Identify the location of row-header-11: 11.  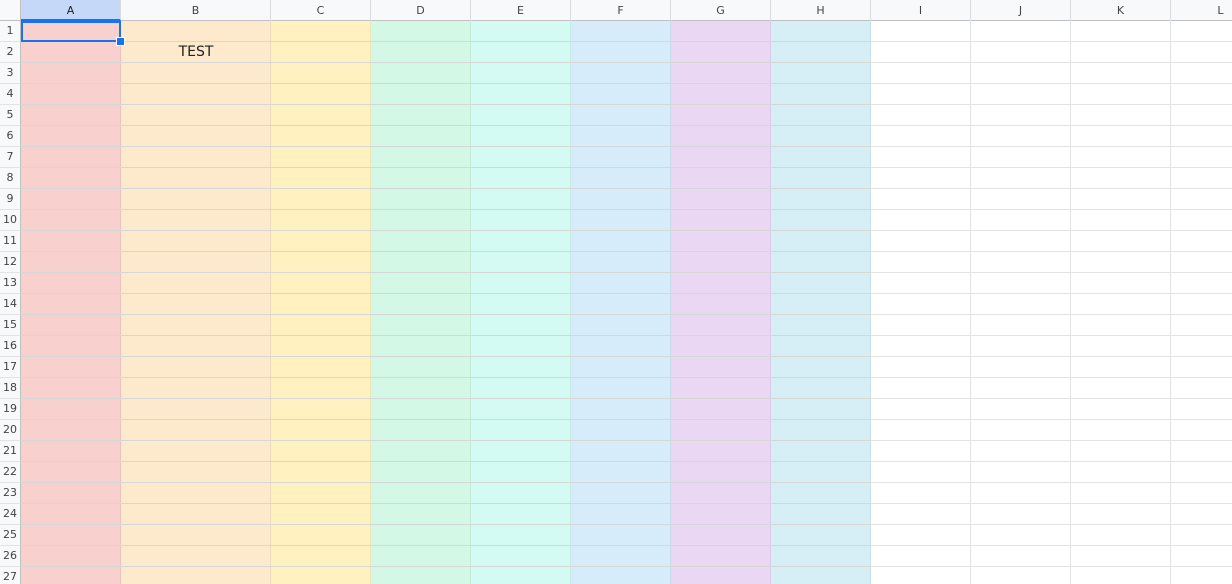
(10, 241).